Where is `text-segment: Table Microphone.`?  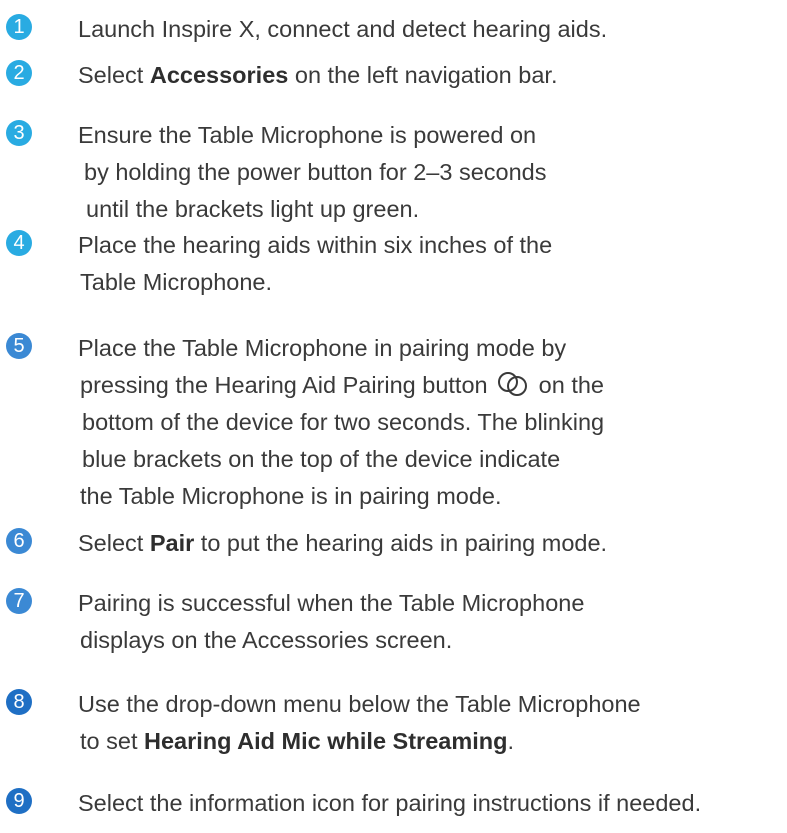 text-segment: Table Microphone. is located at coordinates (176, 282).